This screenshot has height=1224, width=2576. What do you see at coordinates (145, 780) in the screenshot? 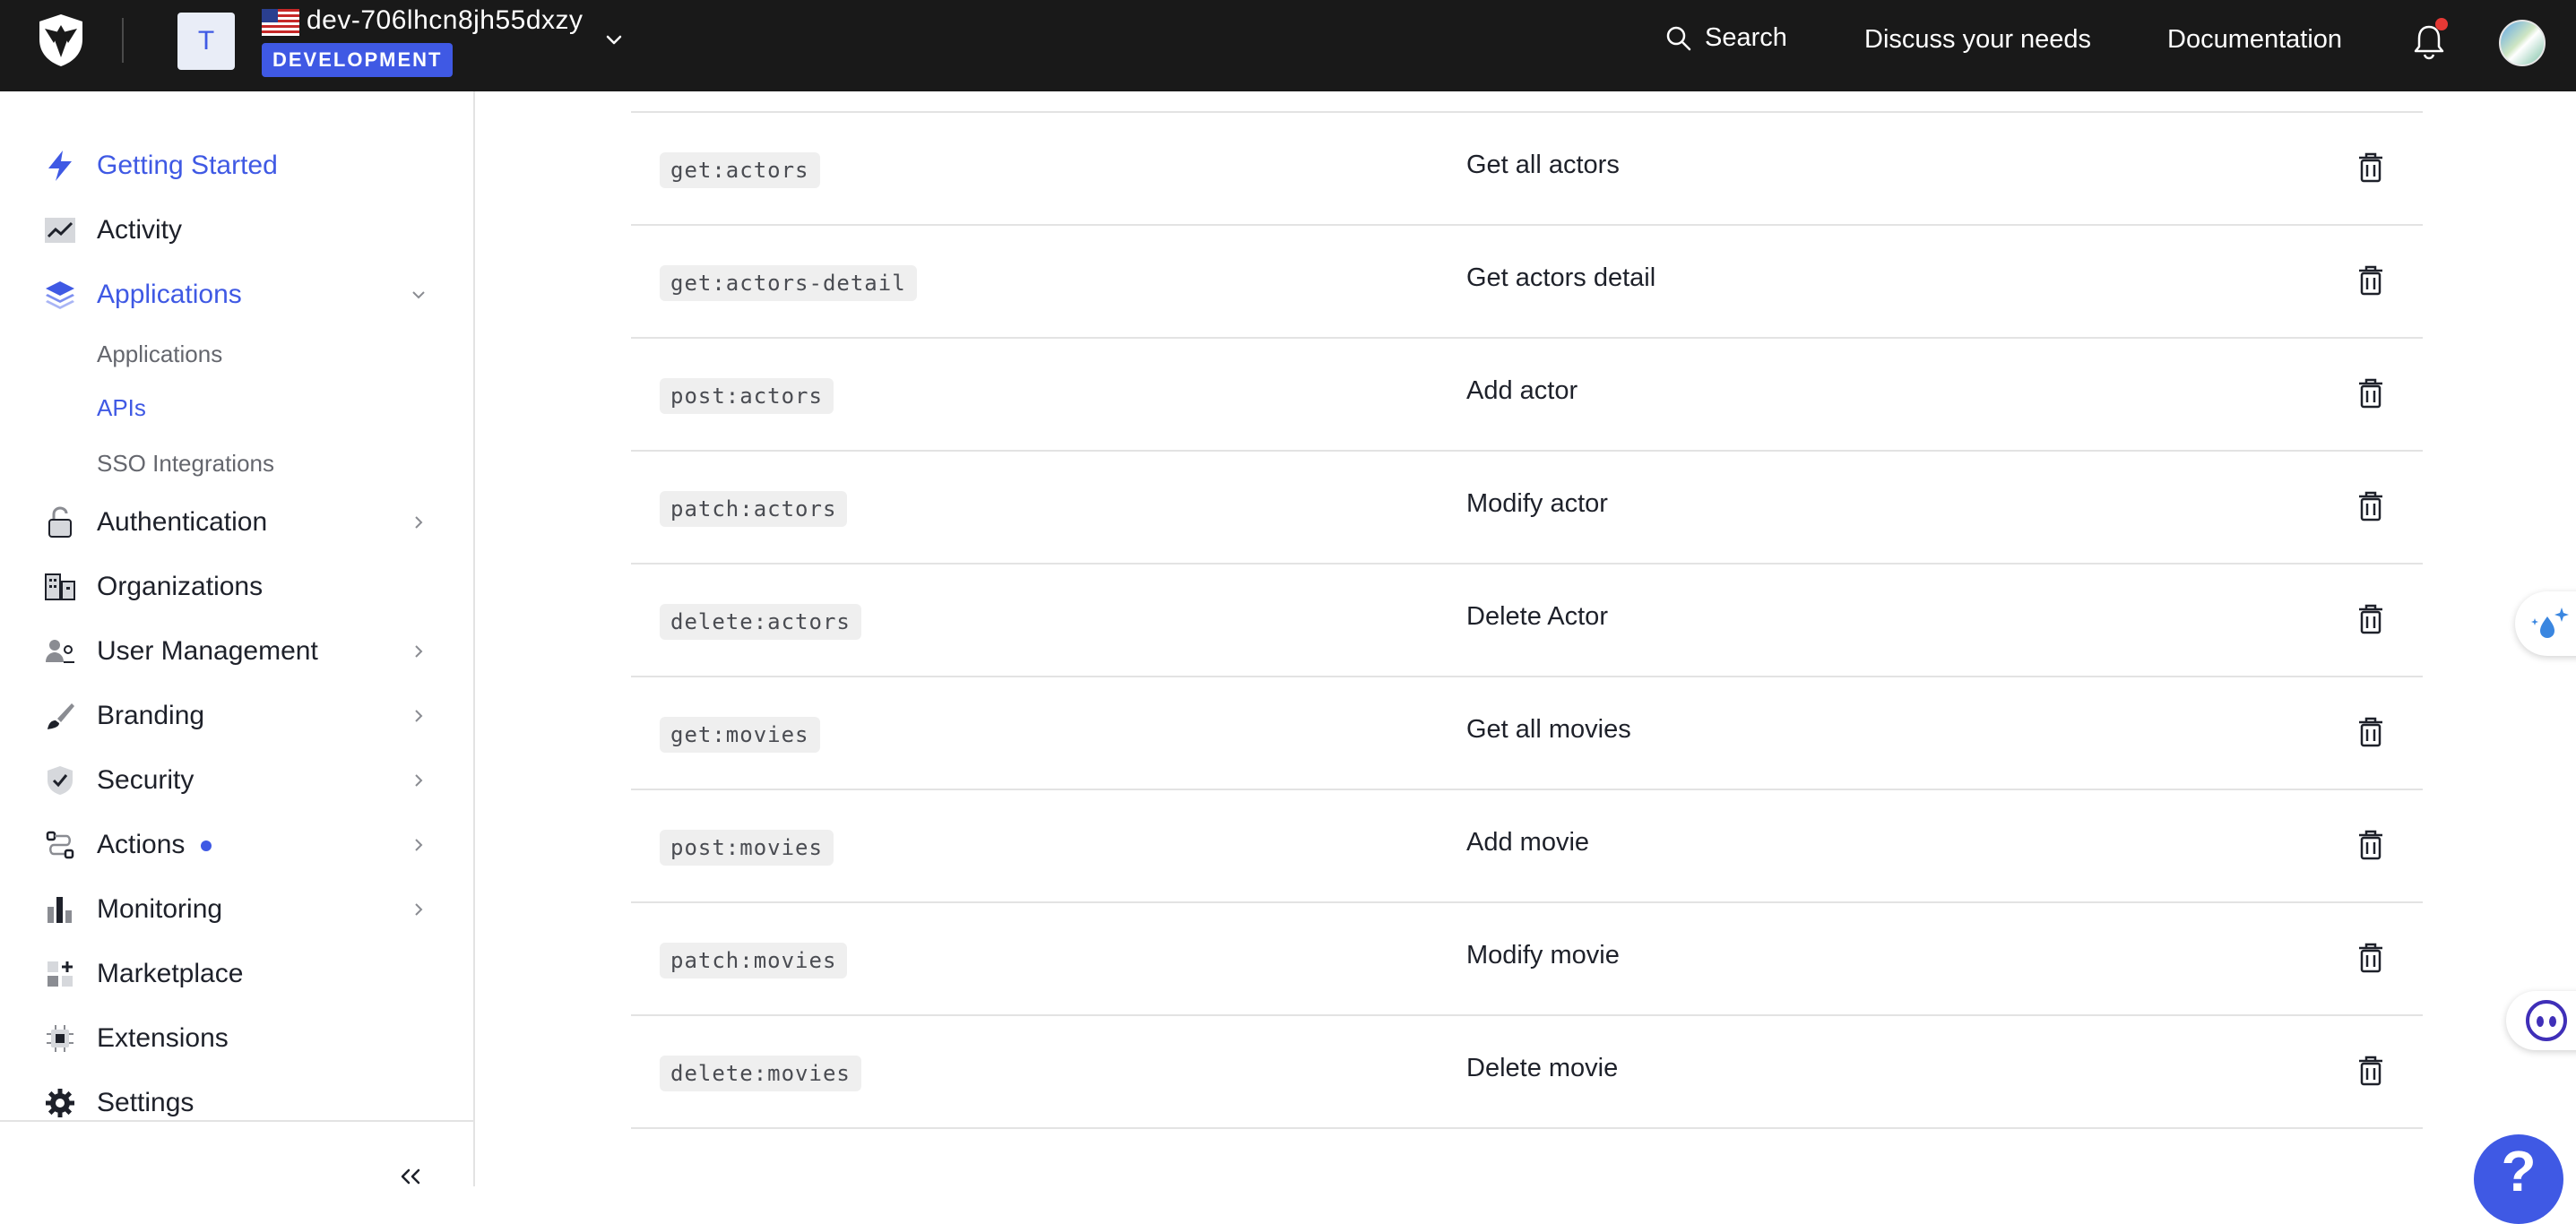
I see `sidebar-item-label: Security` at bounding box center [145, 780].